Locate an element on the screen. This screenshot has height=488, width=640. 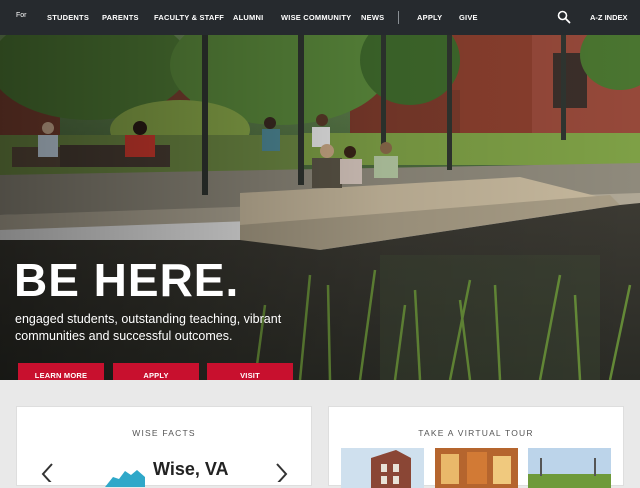
tour-thumbnail-building is located at coordinates (382, 468).